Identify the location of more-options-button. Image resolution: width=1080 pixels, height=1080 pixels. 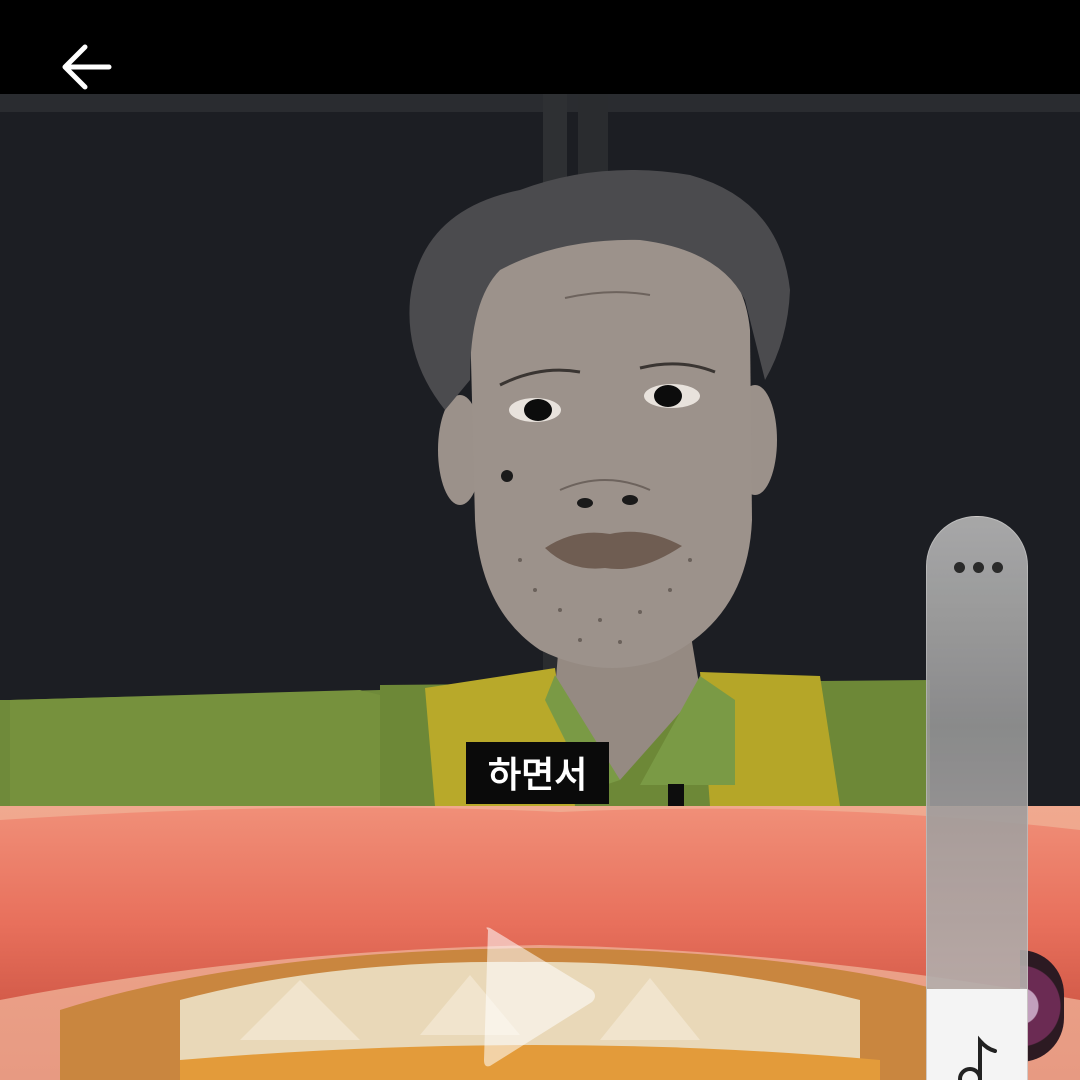
(977, 567).